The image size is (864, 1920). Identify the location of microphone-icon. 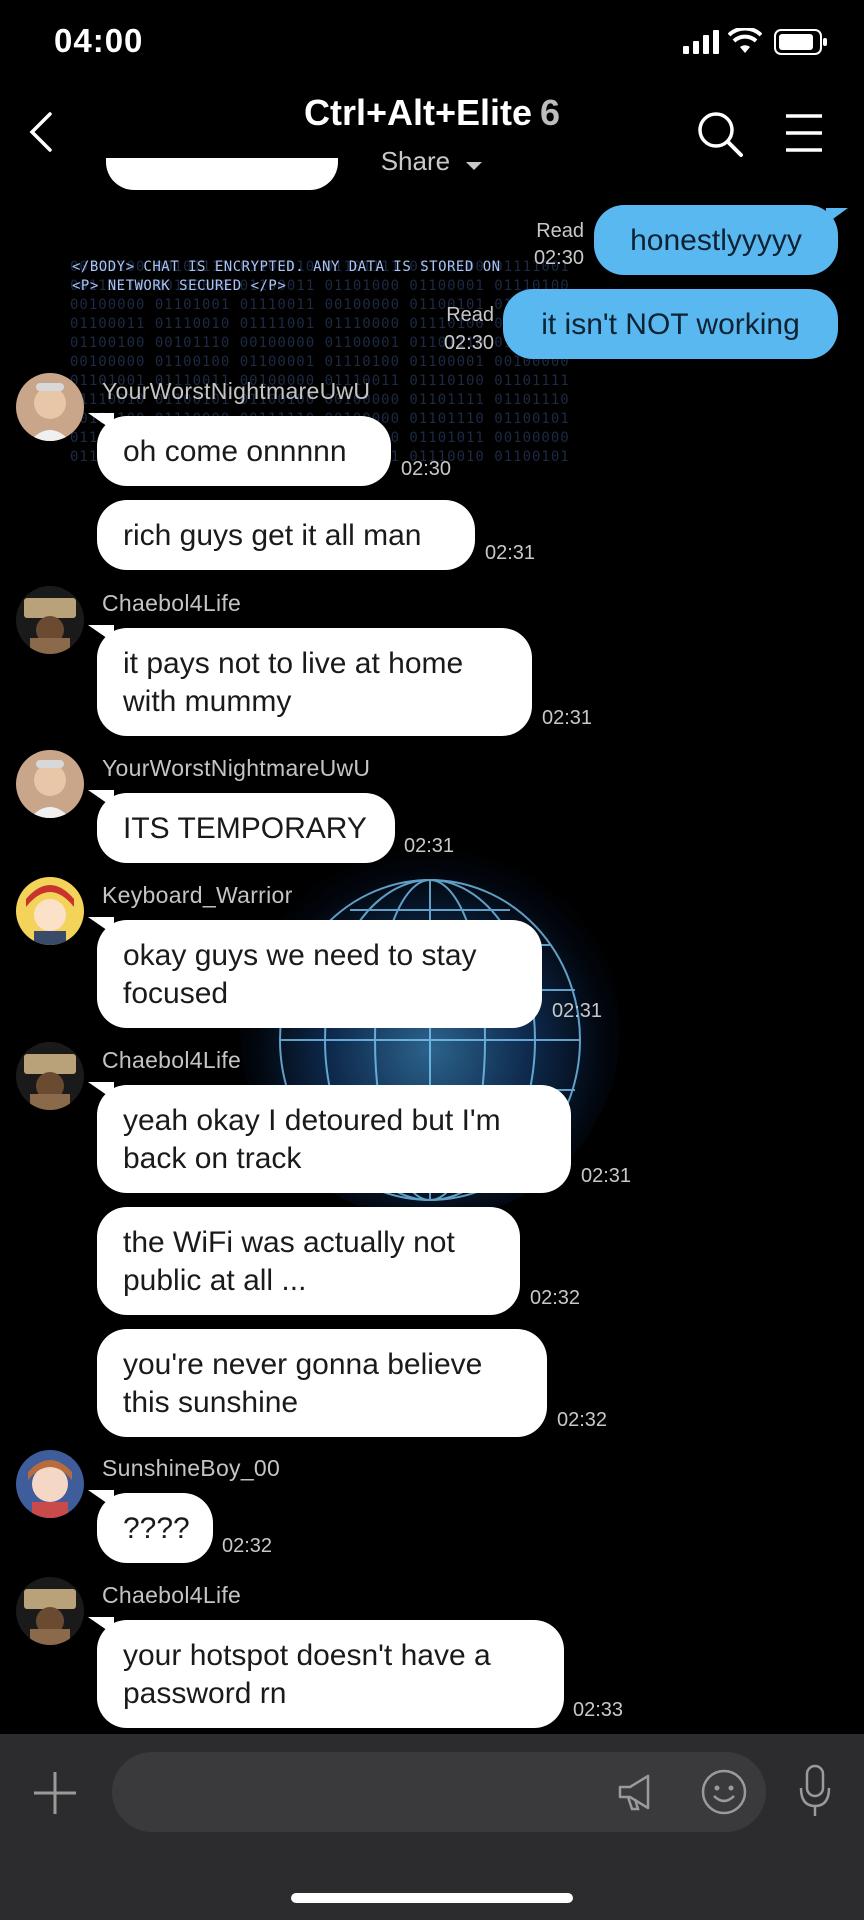
(815, 1790).